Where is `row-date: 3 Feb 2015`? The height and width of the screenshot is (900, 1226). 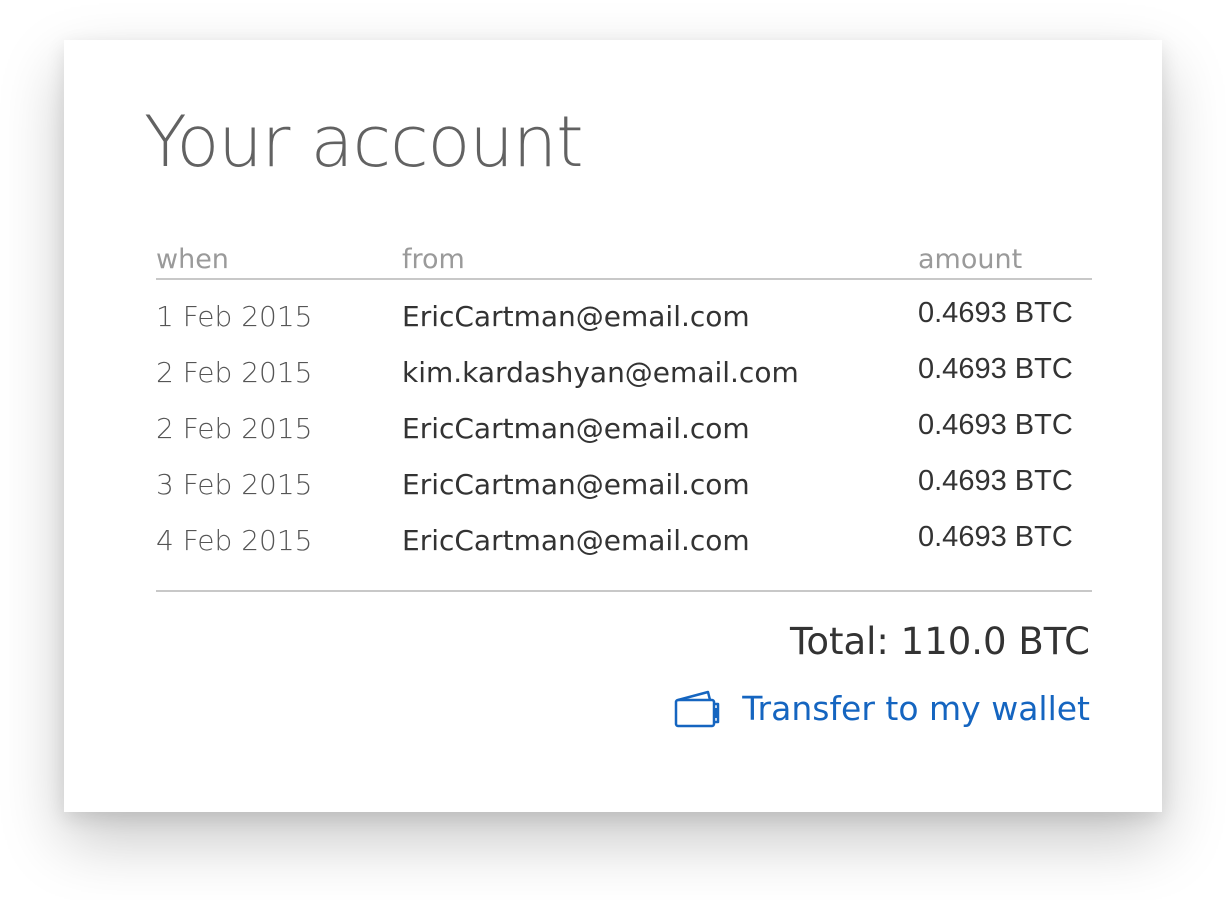
row-date: 3 Feb 2015 is located at coordinates (234, 484).